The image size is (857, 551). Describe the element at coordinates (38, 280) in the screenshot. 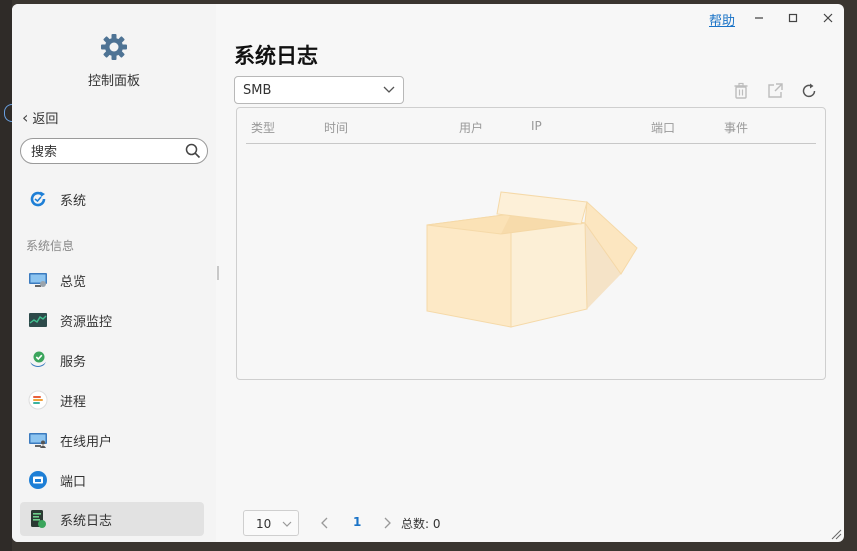

I see `monitor-icon` at that location.